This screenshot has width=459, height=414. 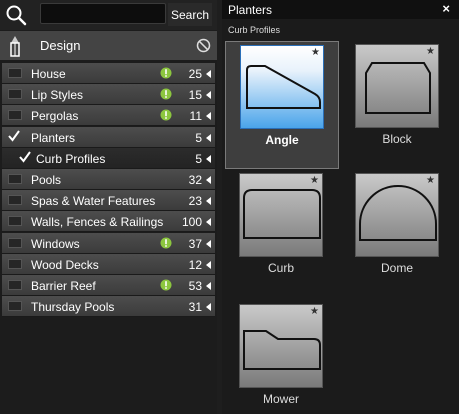 I want to click on planters-header: Planters ×, so click(x=340, y=9).